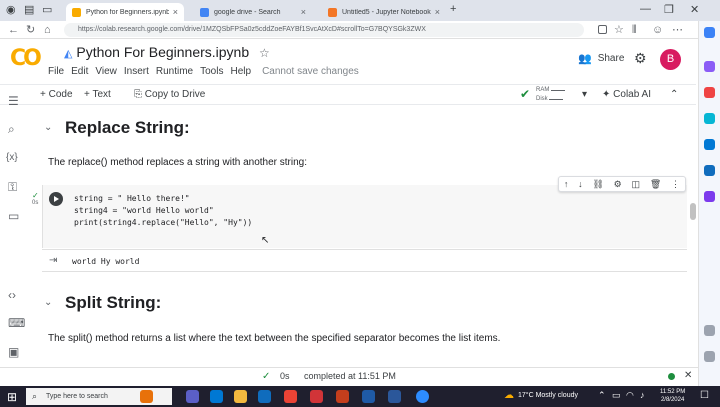  Describe the element at coordinates (675, 184) in the screenshot. I see `more-options-icon: ⋮` at that location.